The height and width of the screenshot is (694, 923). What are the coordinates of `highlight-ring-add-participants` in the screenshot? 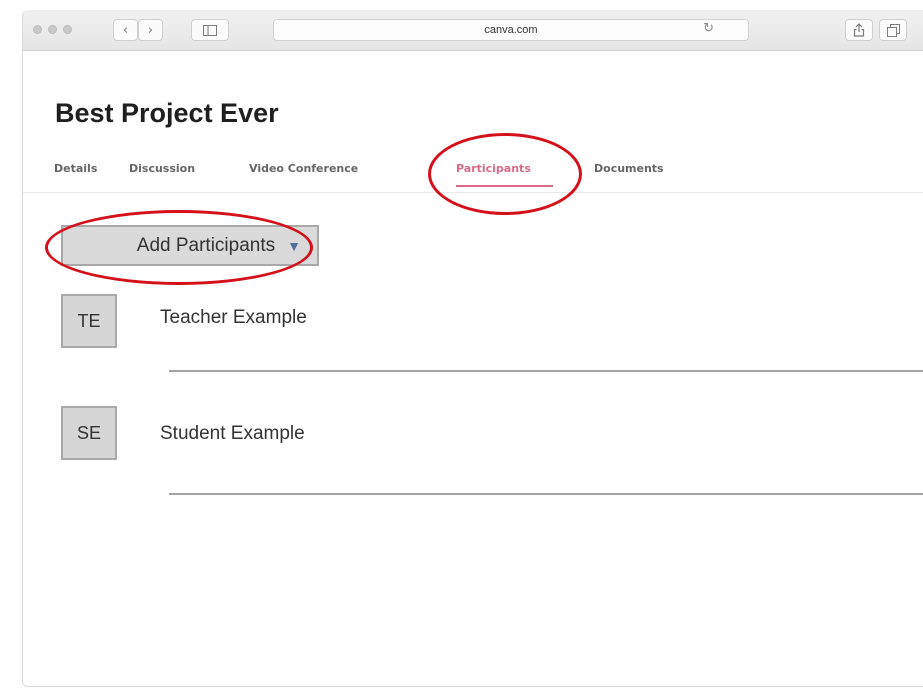 It's located at (179, 247).